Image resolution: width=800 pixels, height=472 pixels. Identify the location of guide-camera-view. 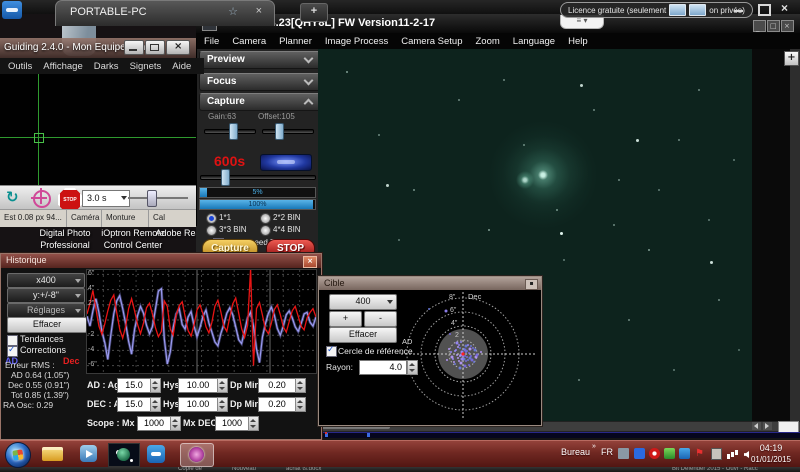
(98, 129).